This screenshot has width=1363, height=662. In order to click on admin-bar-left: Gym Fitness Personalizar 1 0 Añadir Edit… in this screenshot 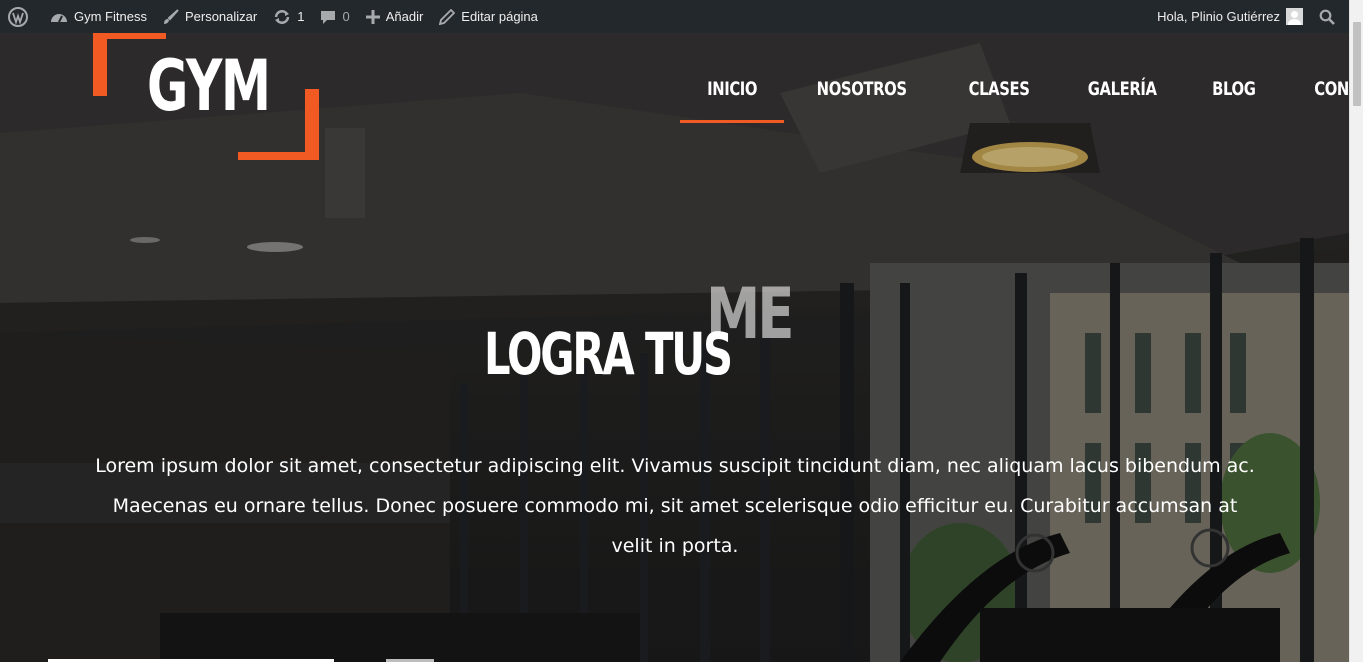, I will do `click(273, 16)`.